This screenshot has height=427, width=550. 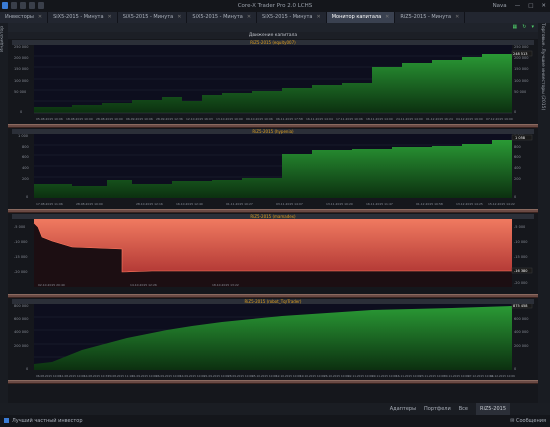 What do you see at coordinates (521, 257) in the screenshot?
I see `y-tick: -15 000` at bounding box center [521, 257].